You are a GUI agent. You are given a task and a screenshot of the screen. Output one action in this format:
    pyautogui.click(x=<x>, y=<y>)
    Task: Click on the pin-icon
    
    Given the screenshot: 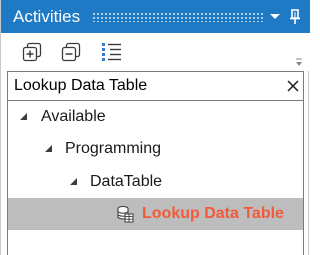 What is the action you would take?
    pyautogui.click(x=295, y=16)
    